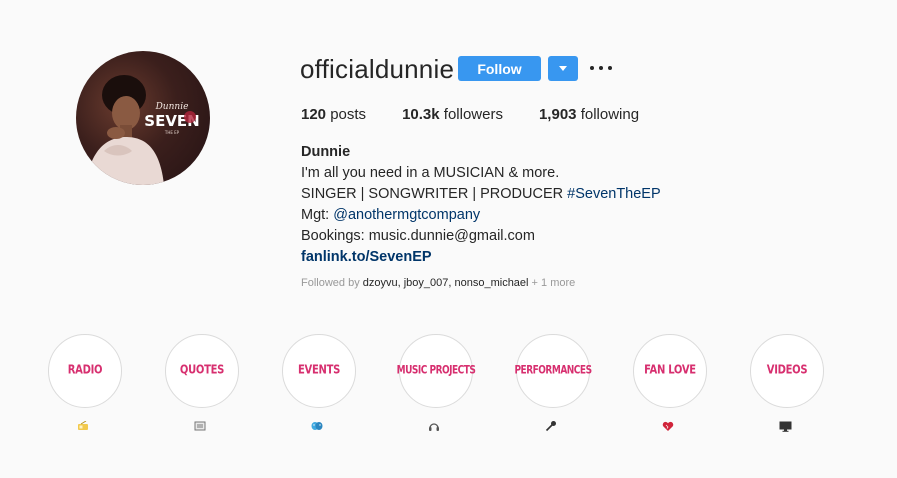 Image resolution: width=897 pixels, height=478 pixels. What do you see at coordinates (326, 152) in the screenshot?
I see `bio-name: Dunnie` at bounding box center [326, 152].